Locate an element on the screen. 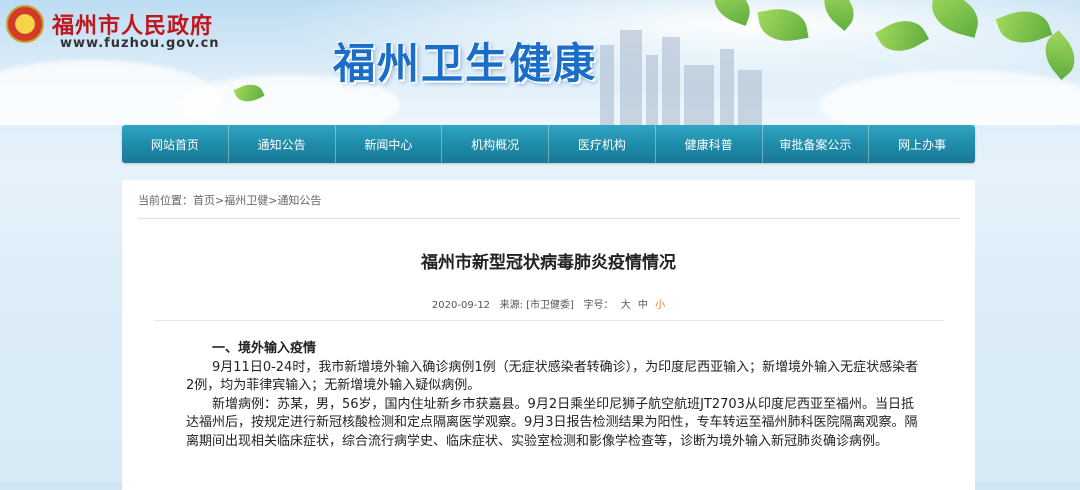 The image size is (1080, 490). article-meta: 2020-09-12 来源: [市卫健委] 字号： 大 中 小 is located at coordinates (548, 303).